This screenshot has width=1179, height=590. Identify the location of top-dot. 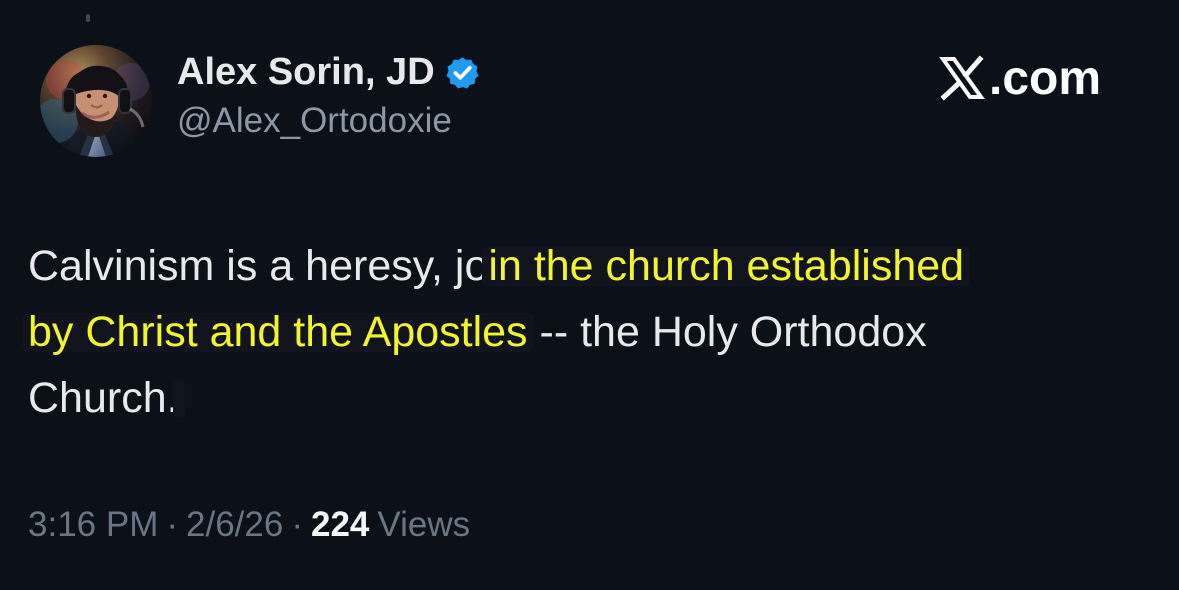
(88, 18).